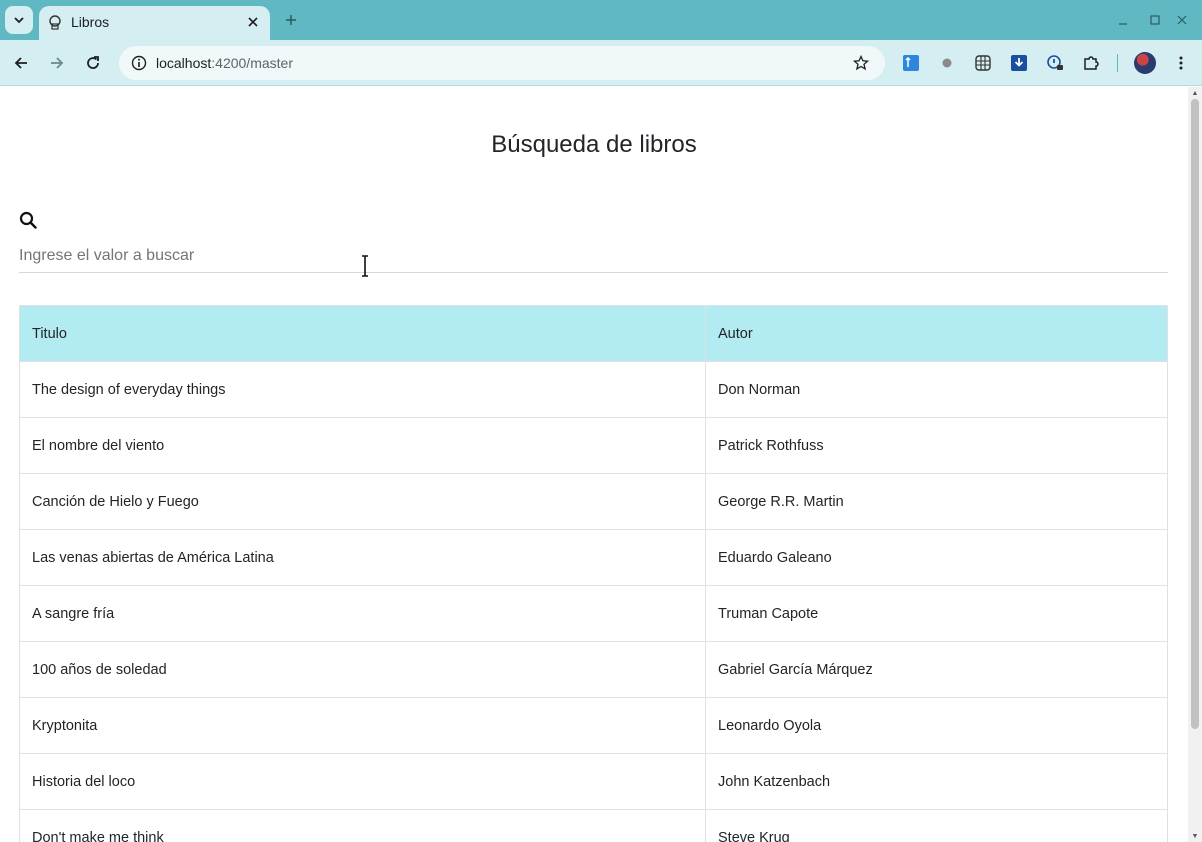 This screenshot has width=1202, height=842. Describe the element at coordinates (593, 256) in the screenshot. I see `search-input` at that location.